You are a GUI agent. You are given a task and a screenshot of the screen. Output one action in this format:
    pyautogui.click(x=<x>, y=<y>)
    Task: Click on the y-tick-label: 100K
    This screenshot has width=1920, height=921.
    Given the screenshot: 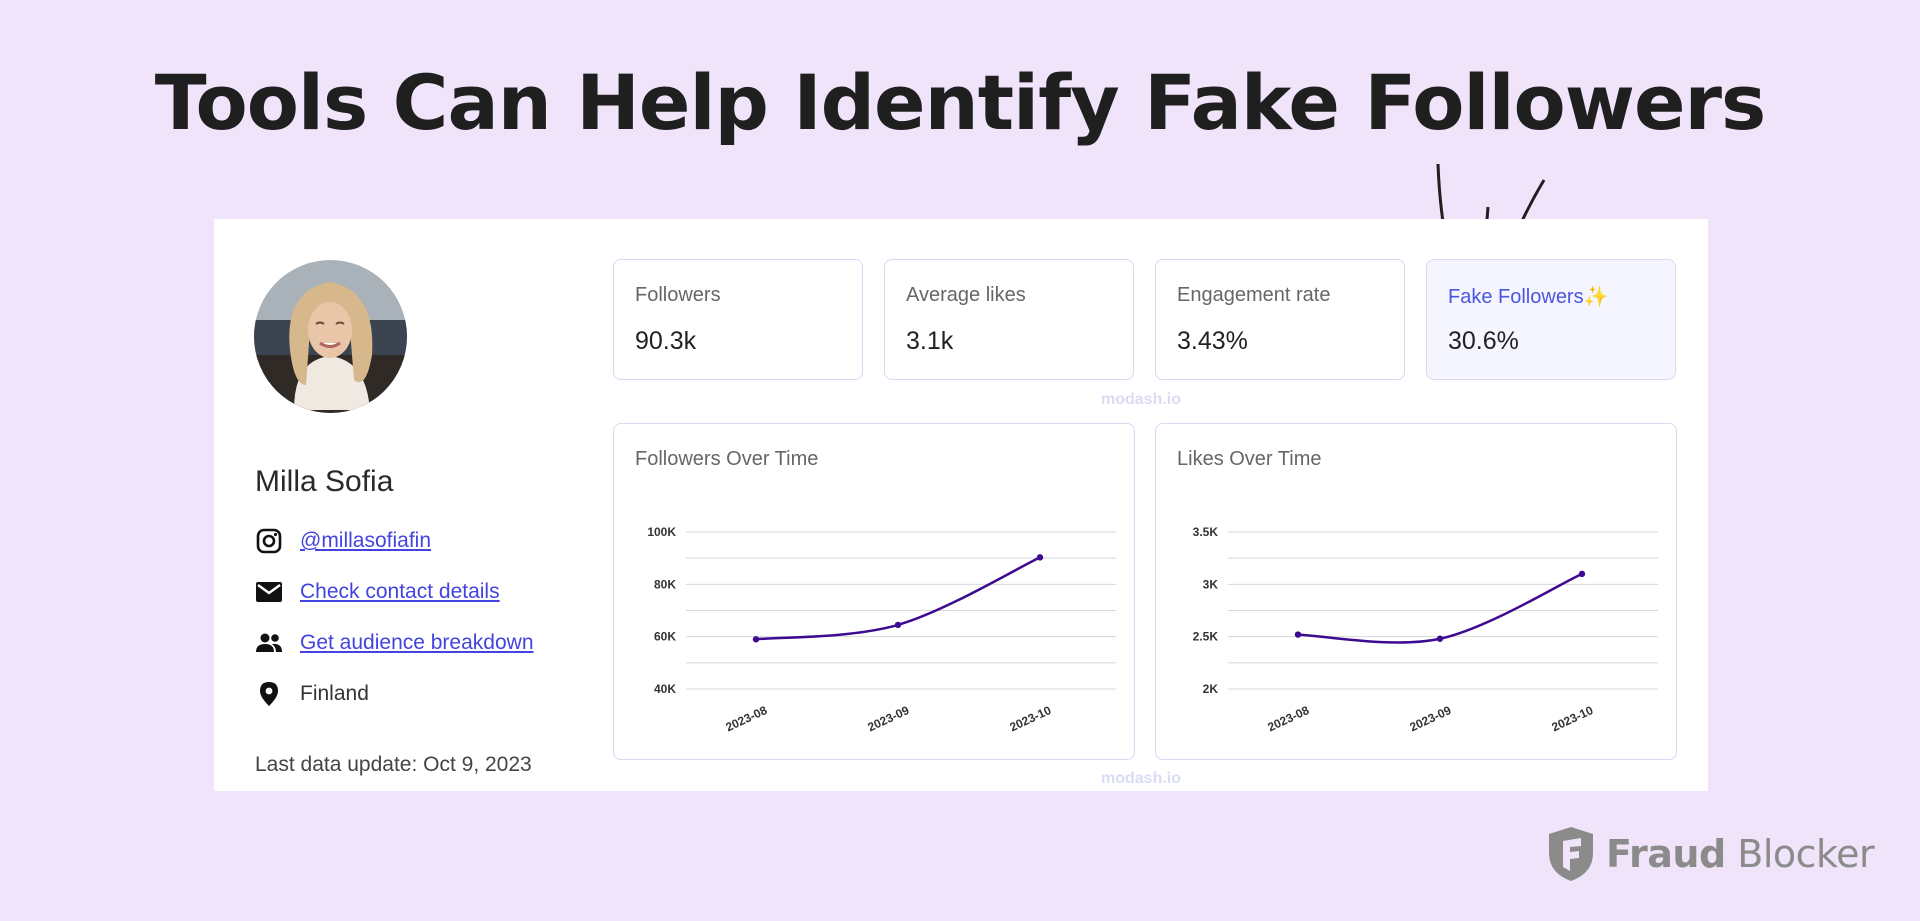 What is the action you would take?
    pyautogui.click(x=661, y=532)
    